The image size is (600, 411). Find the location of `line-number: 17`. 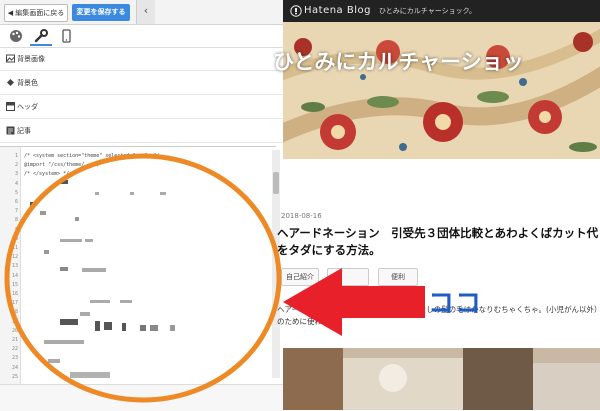

line-number: 17 is located at coordinates (14, 303).